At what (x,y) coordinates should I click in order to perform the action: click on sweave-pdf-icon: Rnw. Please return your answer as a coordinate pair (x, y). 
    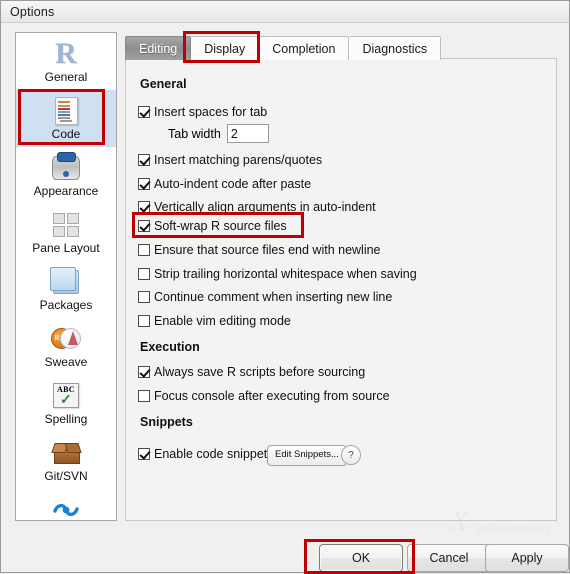
    Looking at the image, I should click on (66, 338).